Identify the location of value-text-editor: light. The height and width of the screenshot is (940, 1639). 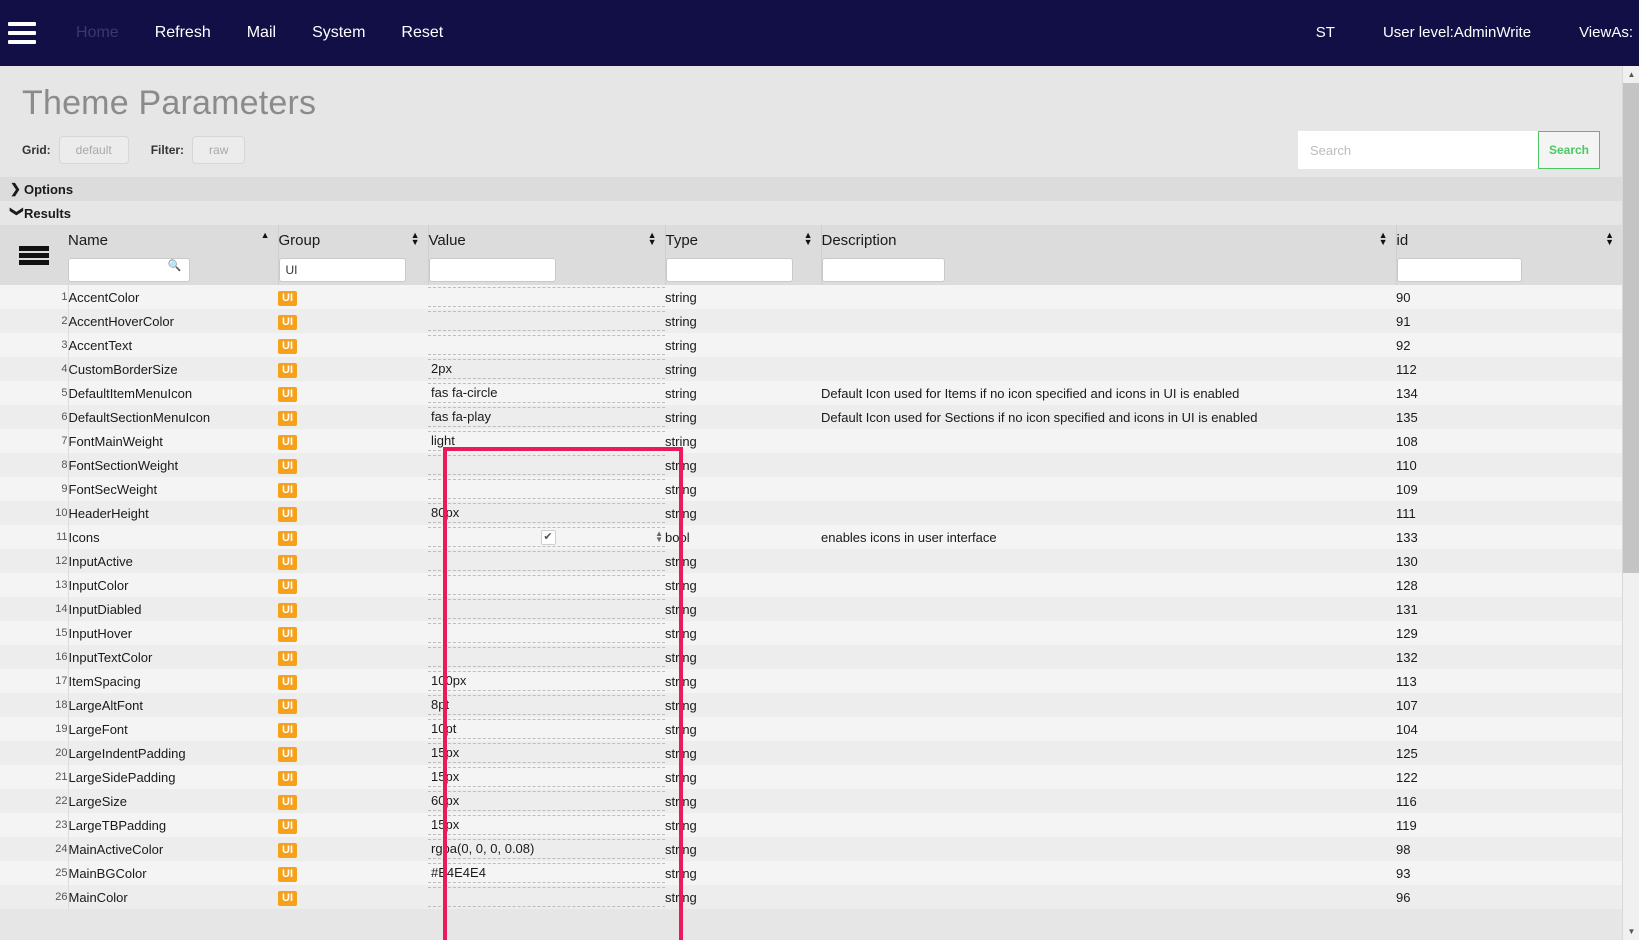
(546, 441).